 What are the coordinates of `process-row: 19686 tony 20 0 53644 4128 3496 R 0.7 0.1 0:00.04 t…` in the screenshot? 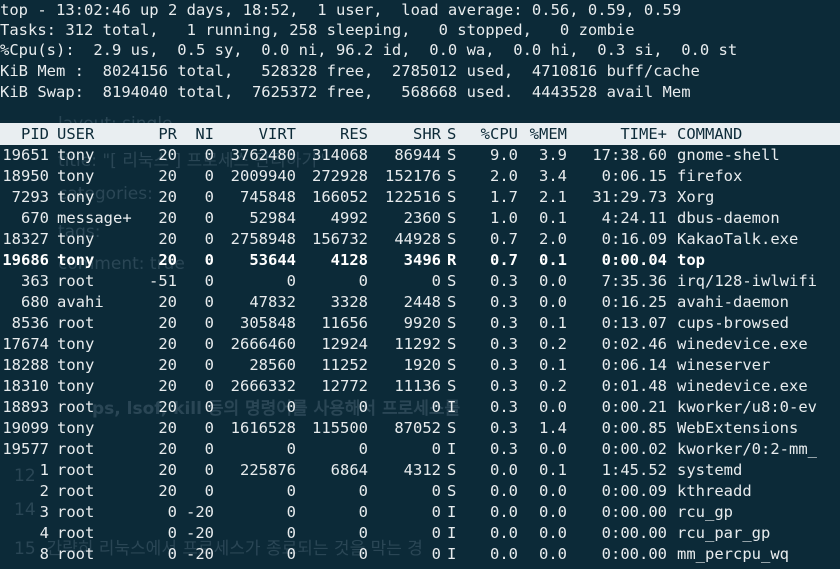 It's located at (420, 260).